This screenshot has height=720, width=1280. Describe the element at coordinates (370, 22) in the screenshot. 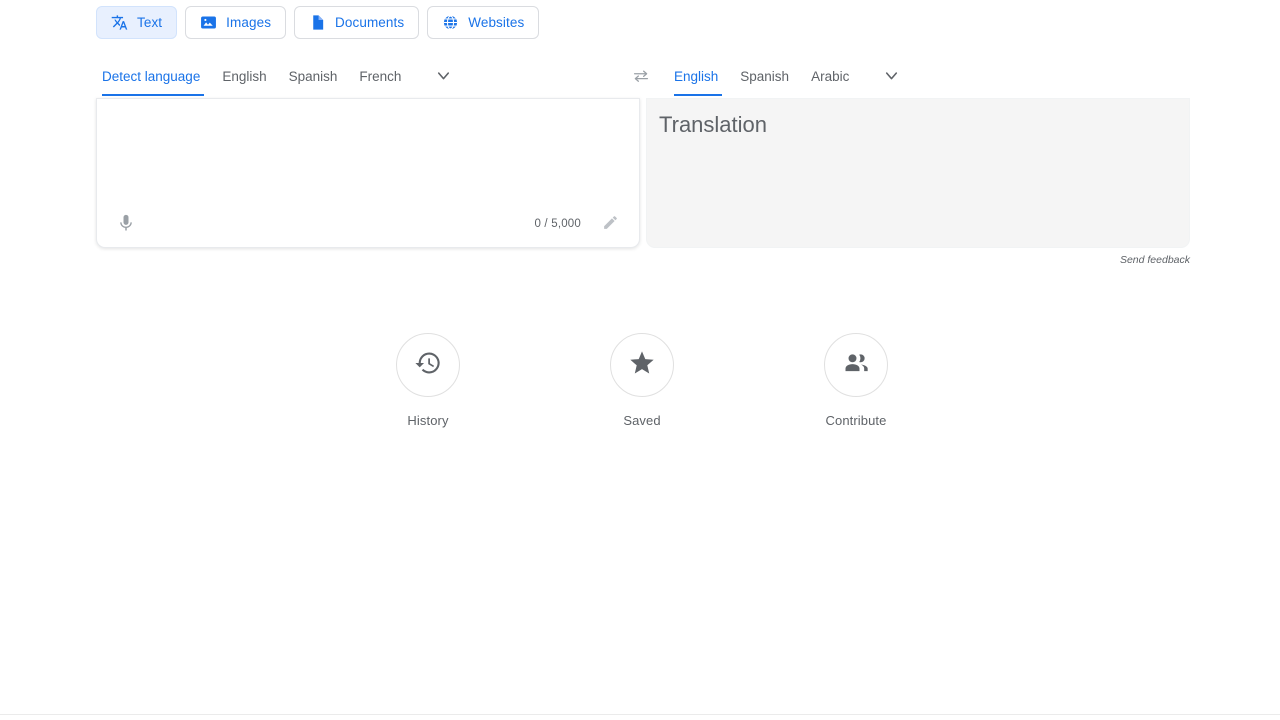

I see `tab-documents-label: Documents` at that location.